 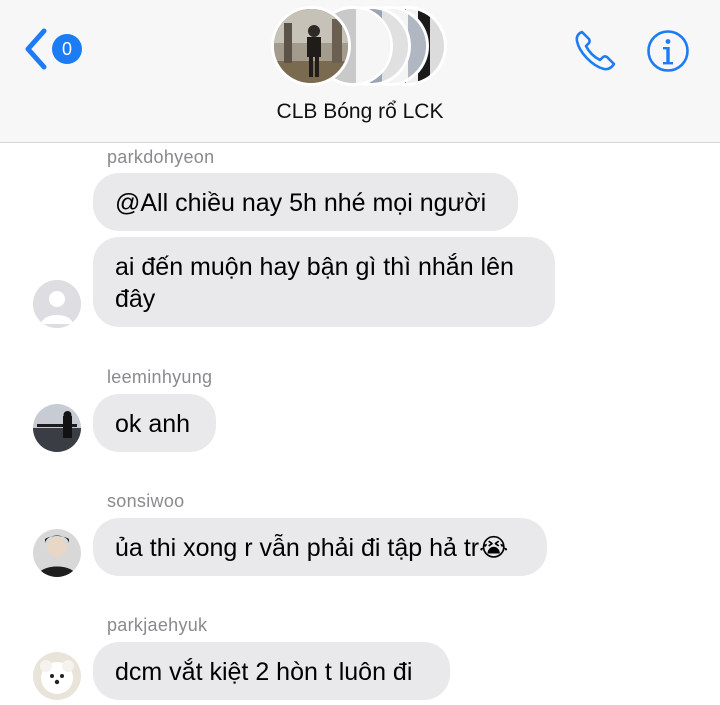 What do you see at coordinates (36, 49) in the screenshot?
I see `back-chevron-icon` at bounding box center [36, 49].